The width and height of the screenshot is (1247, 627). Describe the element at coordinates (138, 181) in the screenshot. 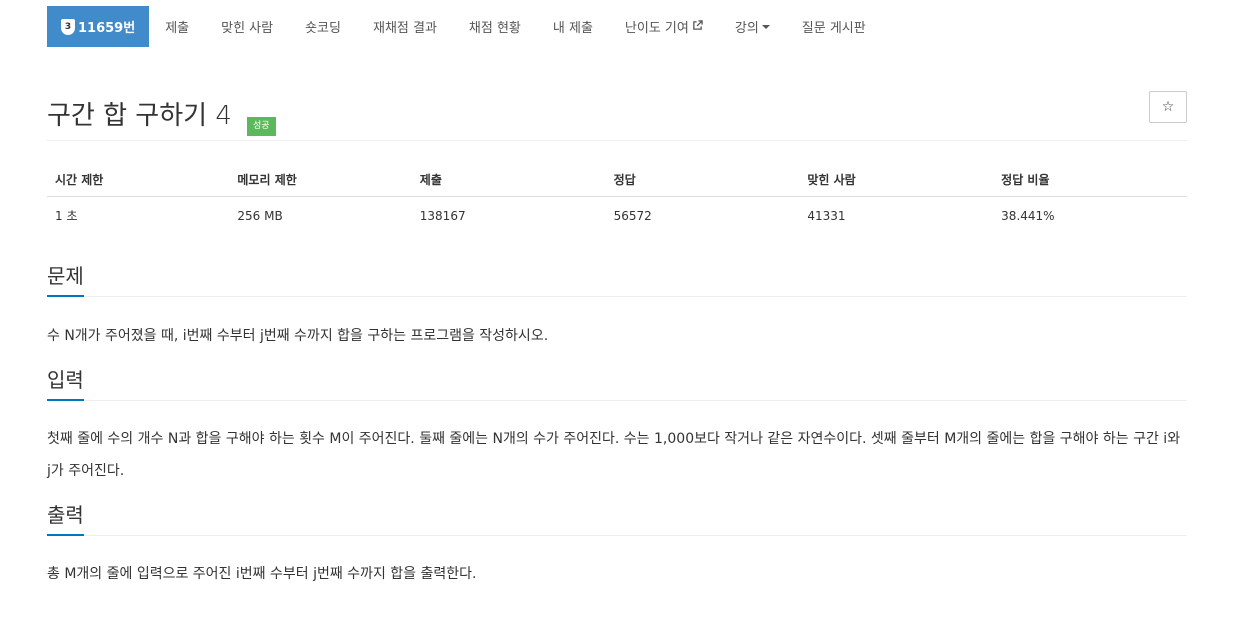

I see `column-header: 시간 제한` at that location.